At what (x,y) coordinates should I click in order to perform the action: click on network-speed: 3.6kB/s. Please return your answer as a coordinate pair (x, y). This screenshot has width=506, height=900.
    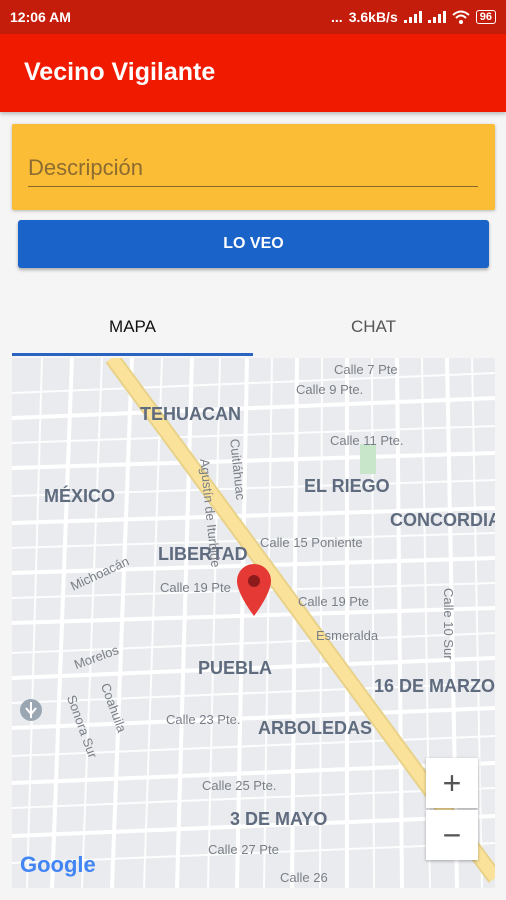
    Looking at the image, I should click on (373, 17).